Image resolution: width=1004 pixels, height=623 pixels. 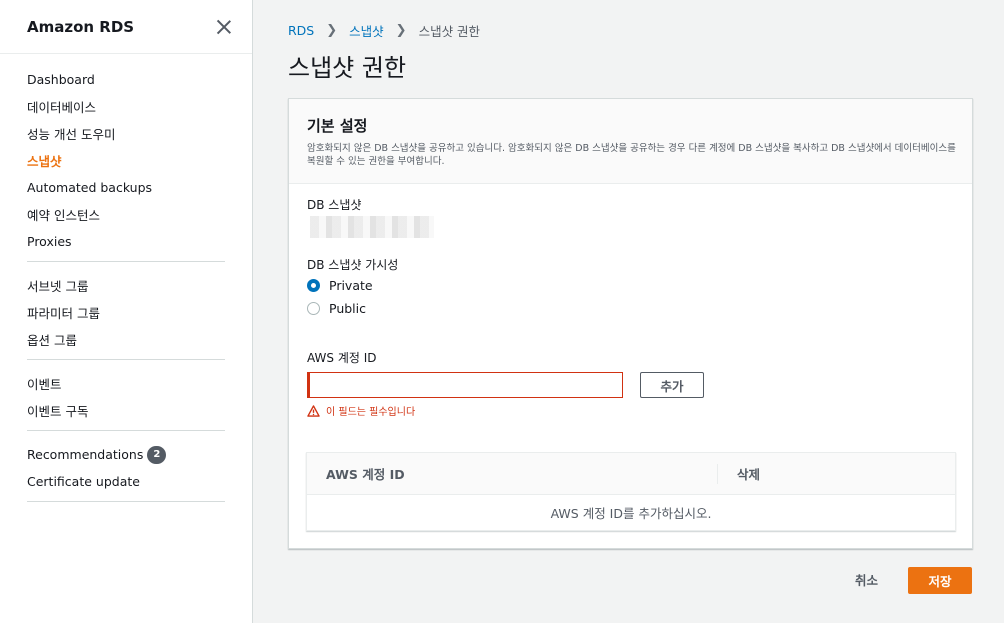 I want to click on sidebar-item-label: Recommendations, so click(x=85, y=454).